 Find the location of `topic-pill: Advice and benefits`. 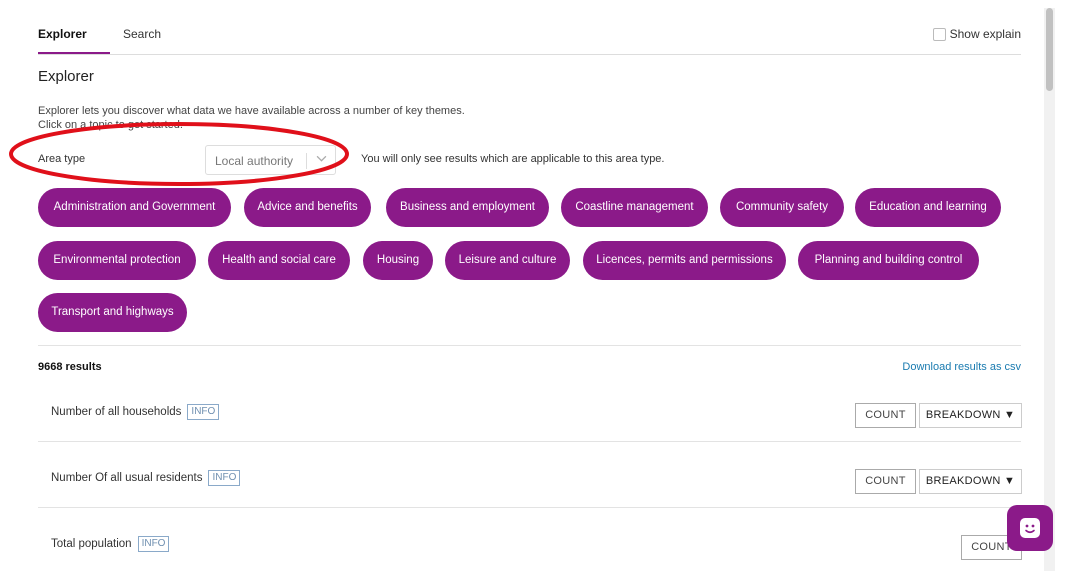

topic-pill: Advice and benefits is located at coordinates (307, 207).